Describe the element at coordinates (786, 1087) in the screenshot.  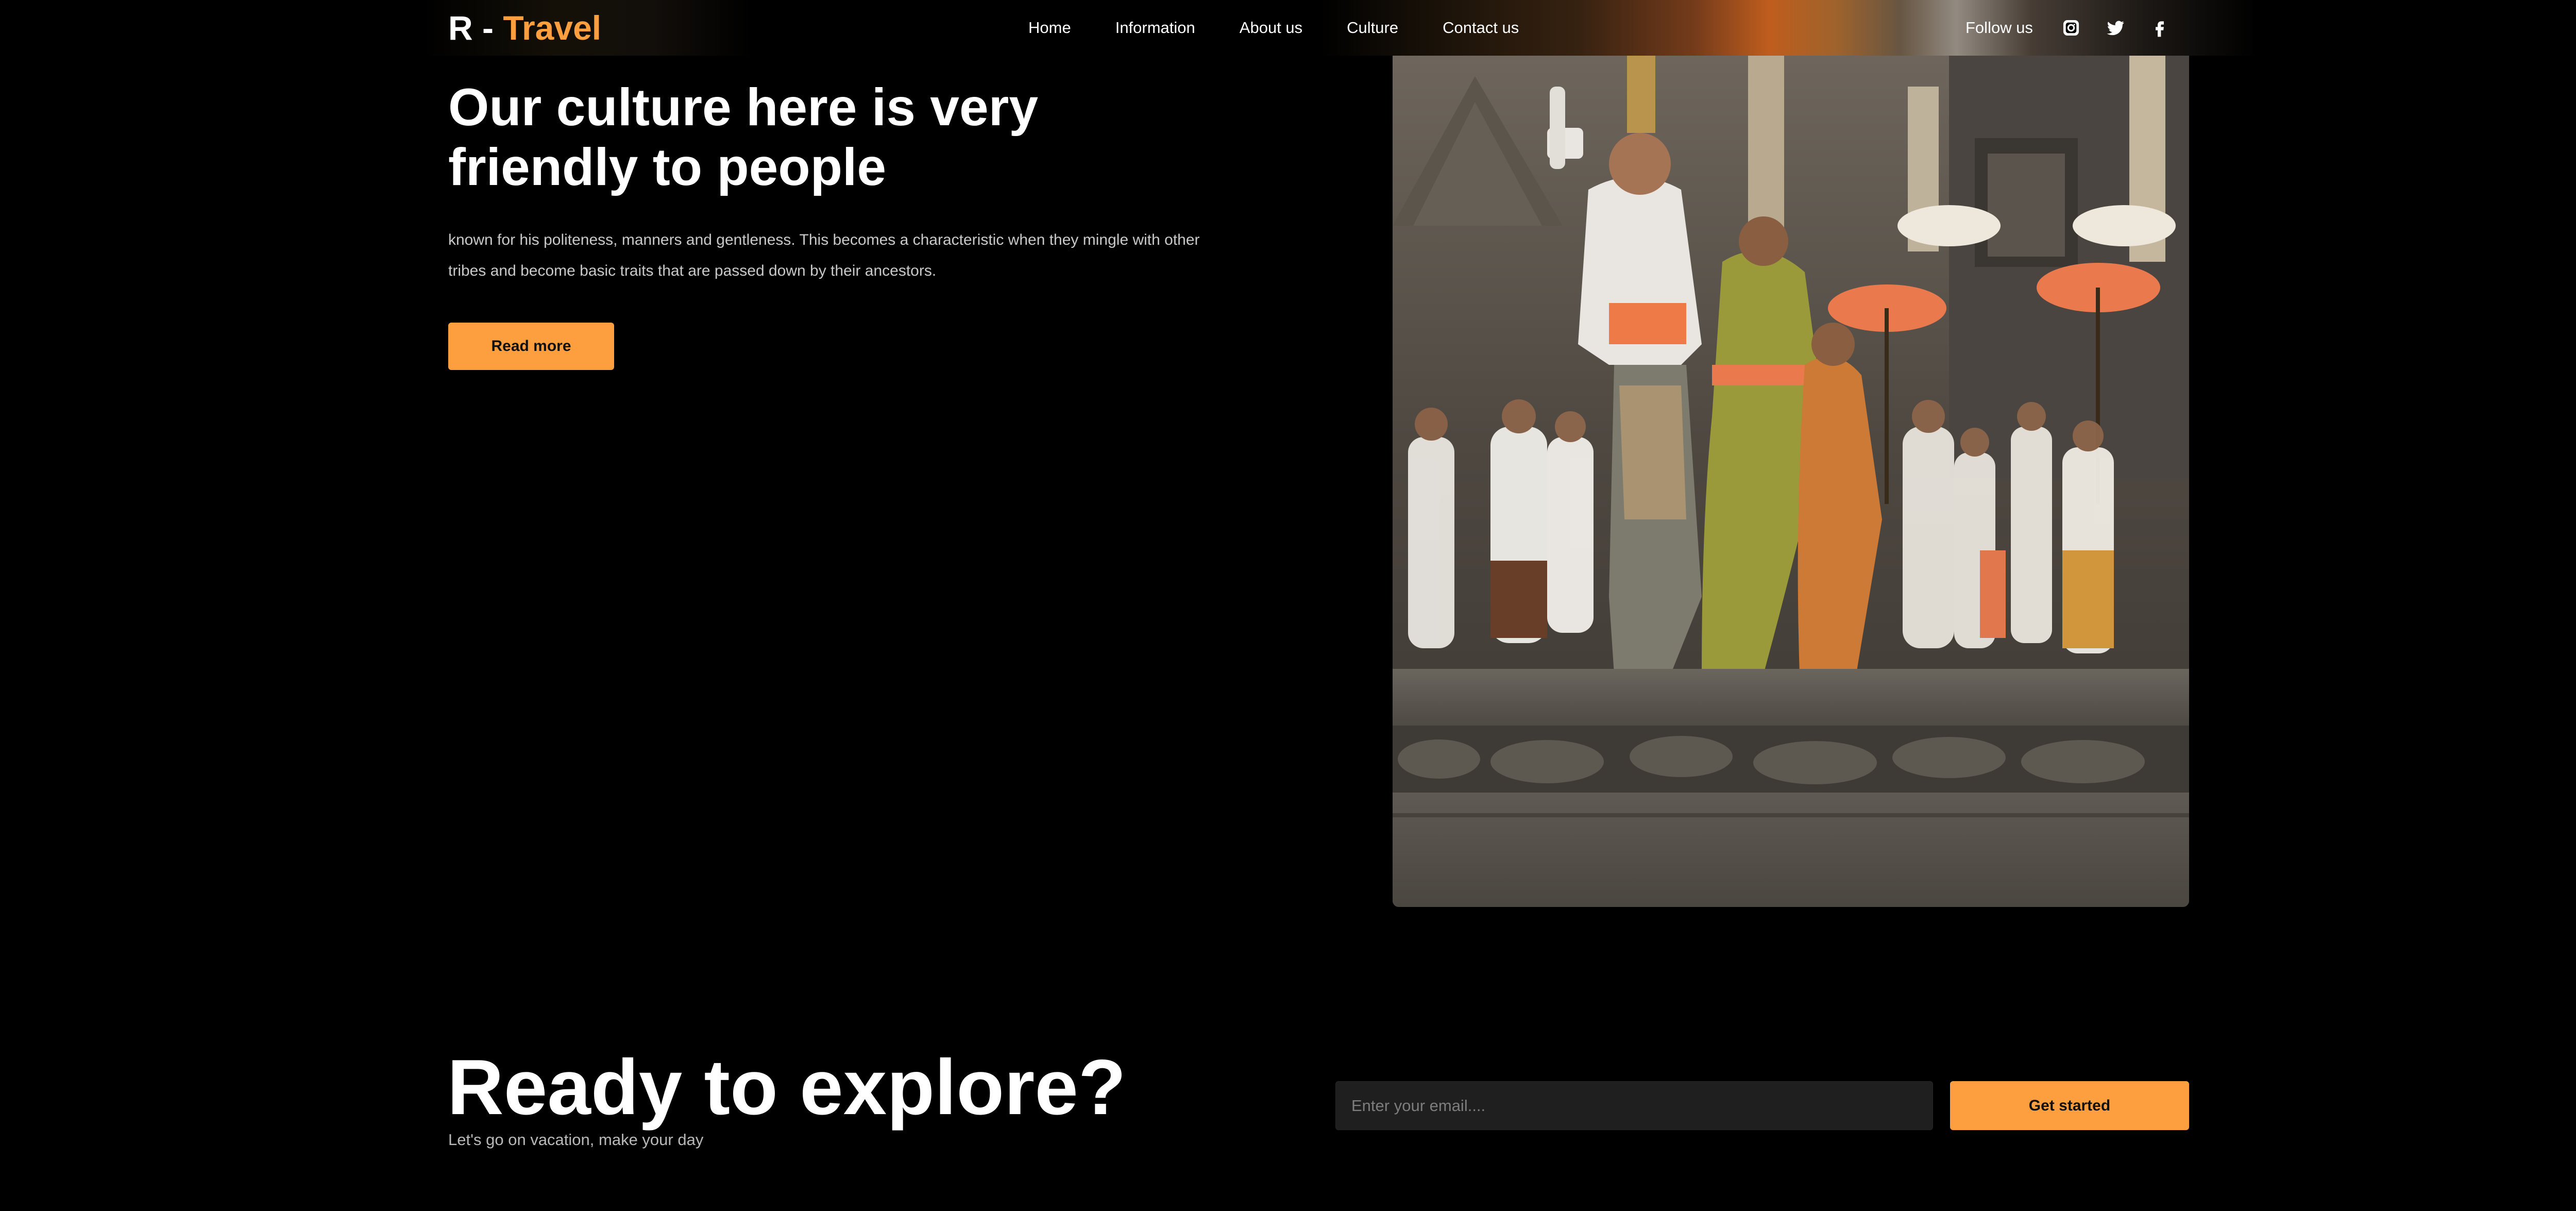
I see `cta-title: Ready to explore?` at that location.